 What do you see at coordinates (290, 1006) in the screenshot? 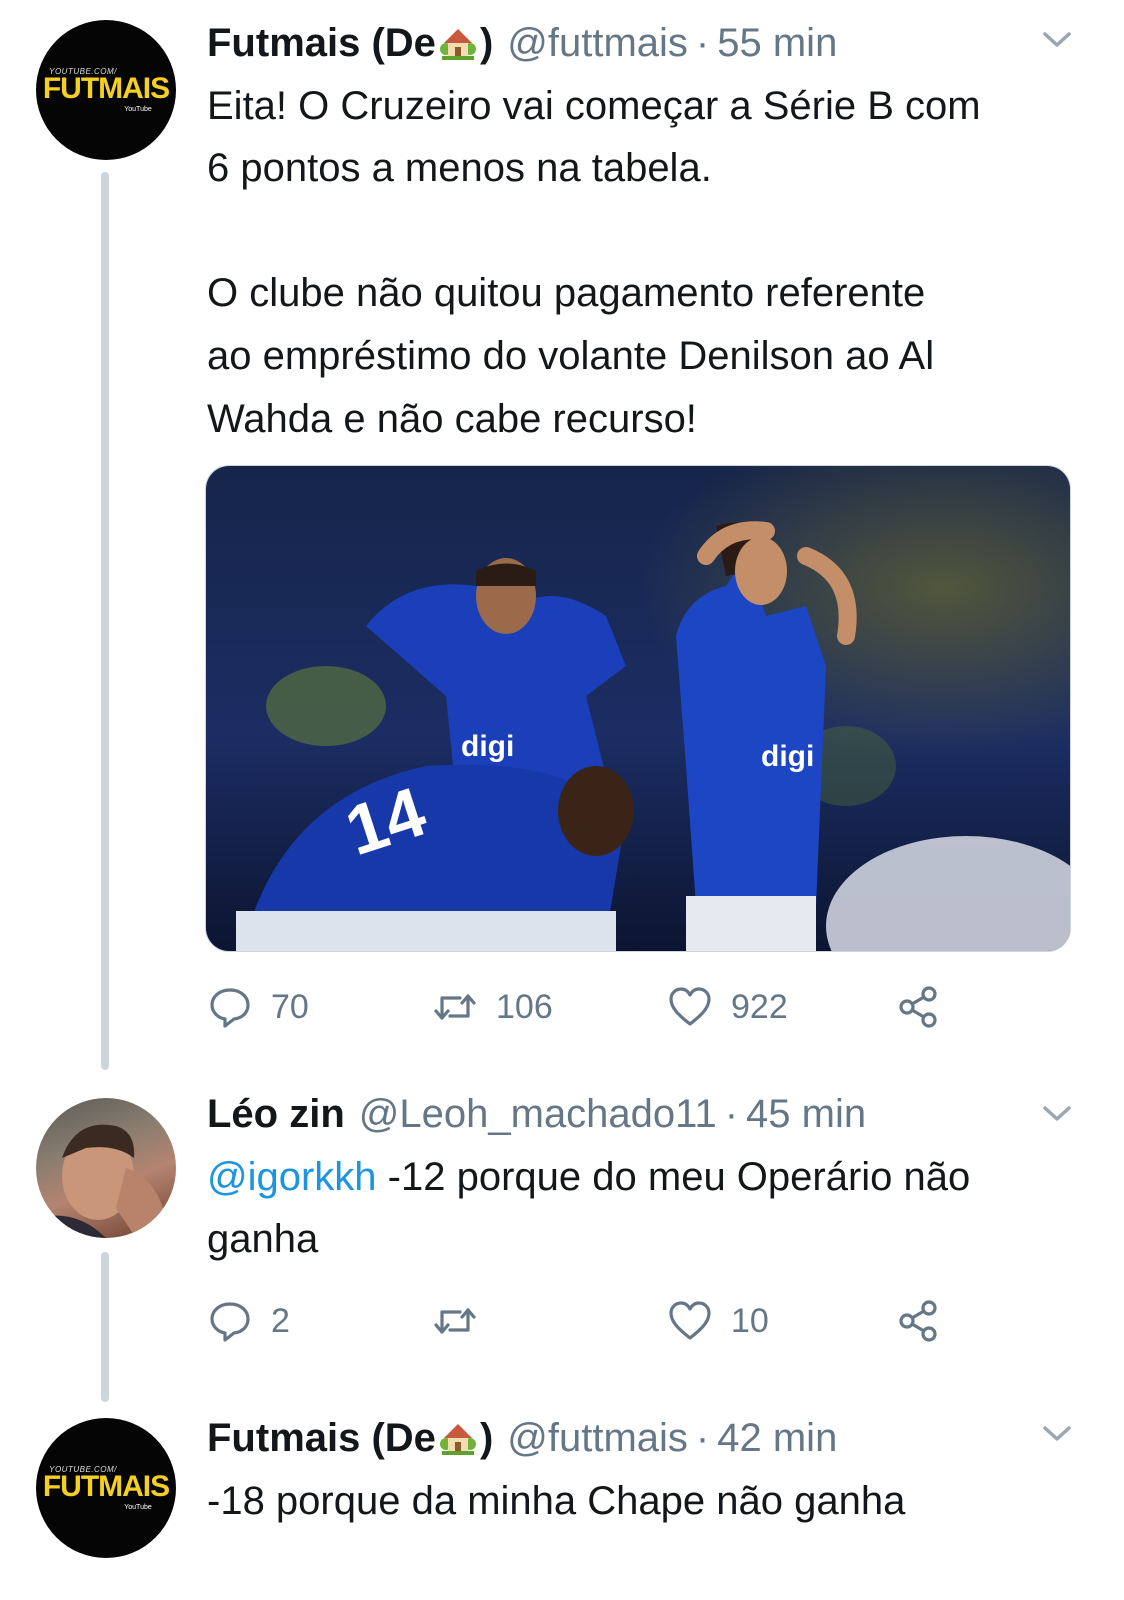
I see `reply-count: 70` at bounding box center [290, 1006].